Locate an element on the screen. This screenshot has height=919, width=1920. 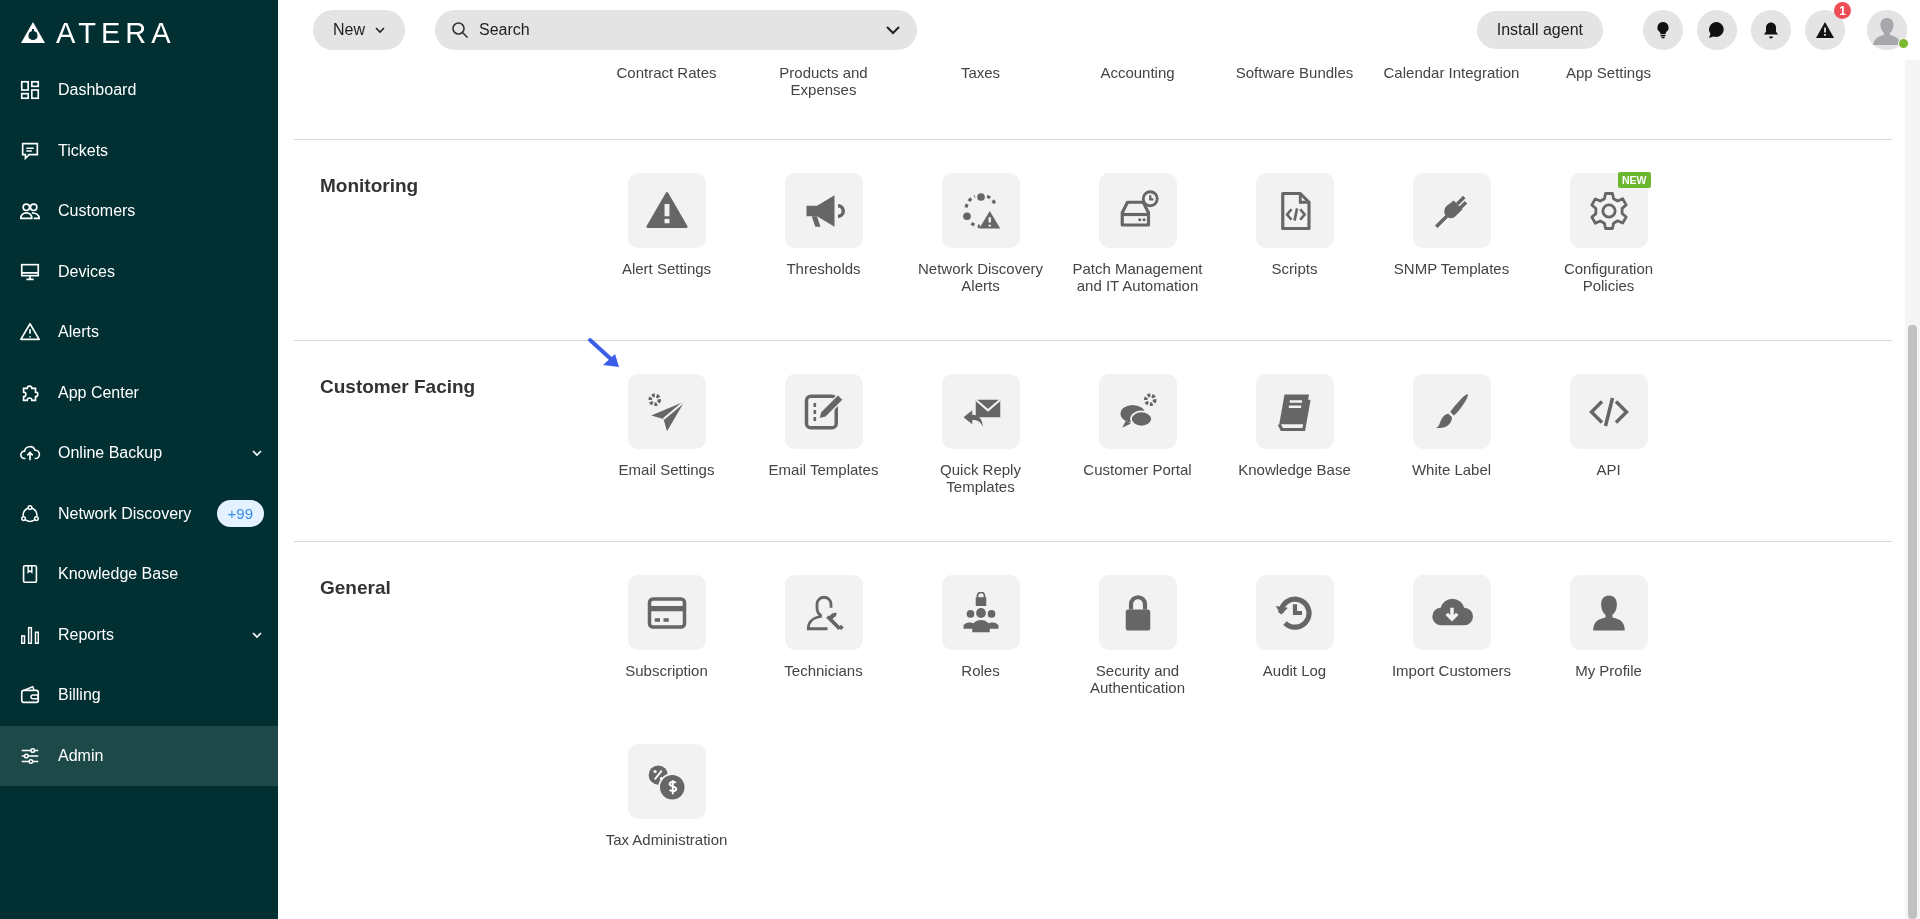
settings-link: Accounting is located at coordinates (1137, 72).